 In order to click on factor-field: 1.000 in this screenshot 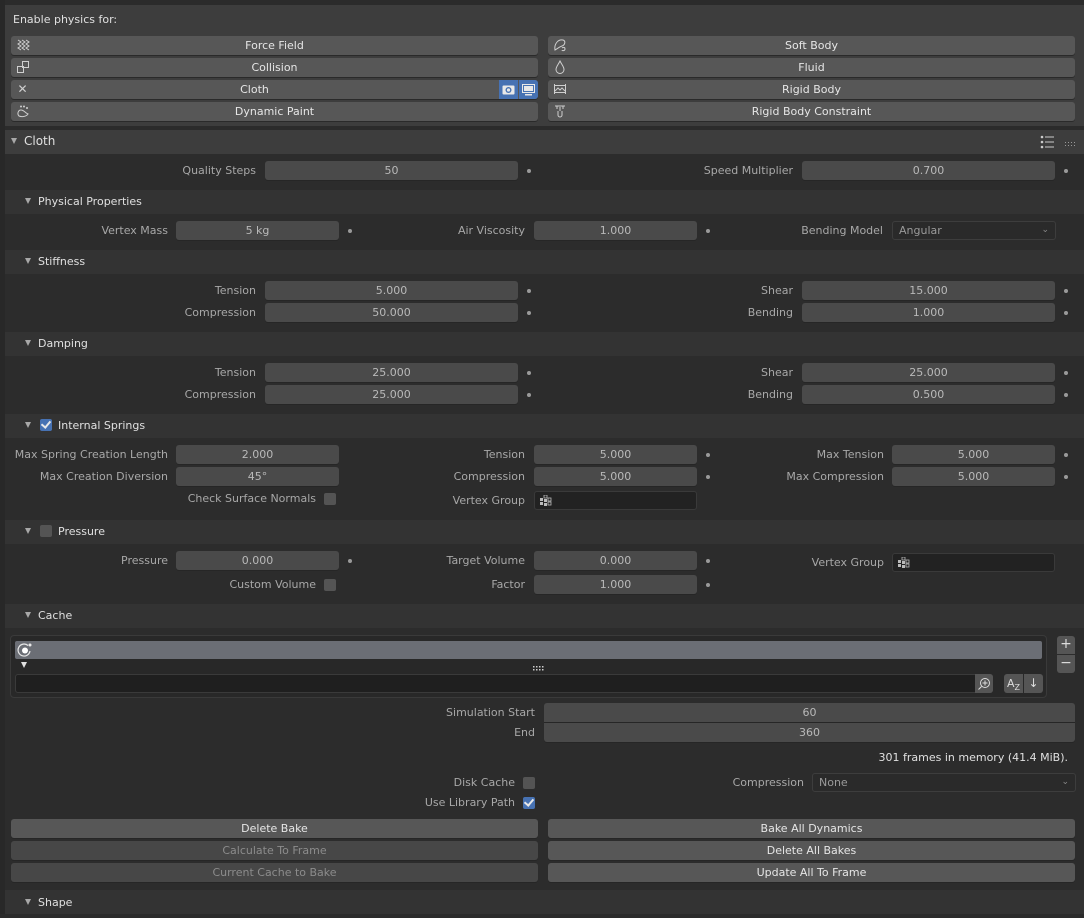, I will do `click(615, 584)`.